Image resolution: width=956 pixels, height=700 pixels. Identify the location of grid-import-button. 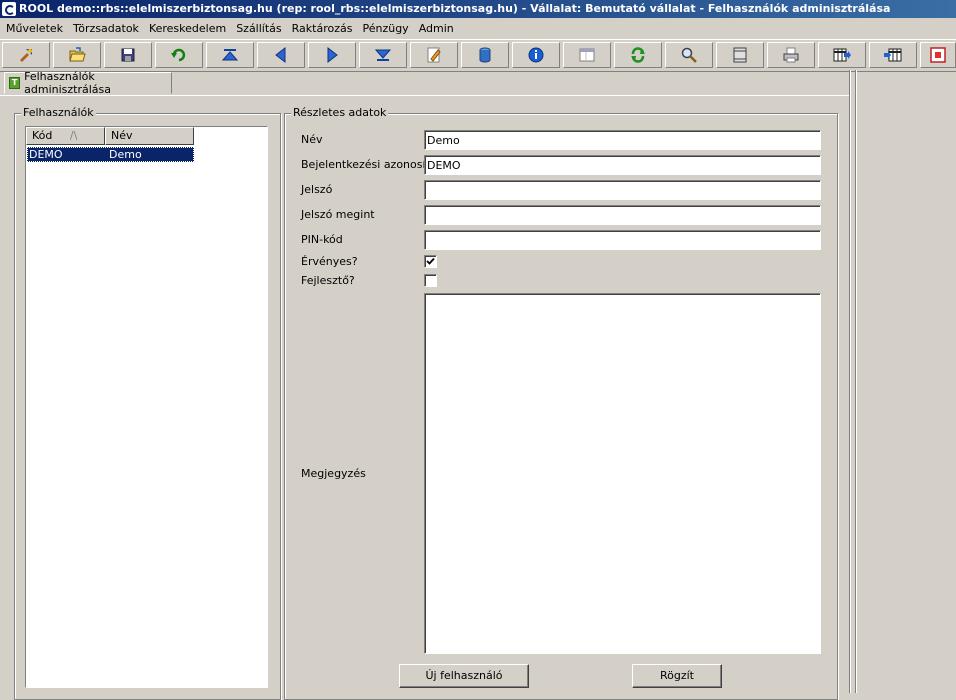
(893, 55).